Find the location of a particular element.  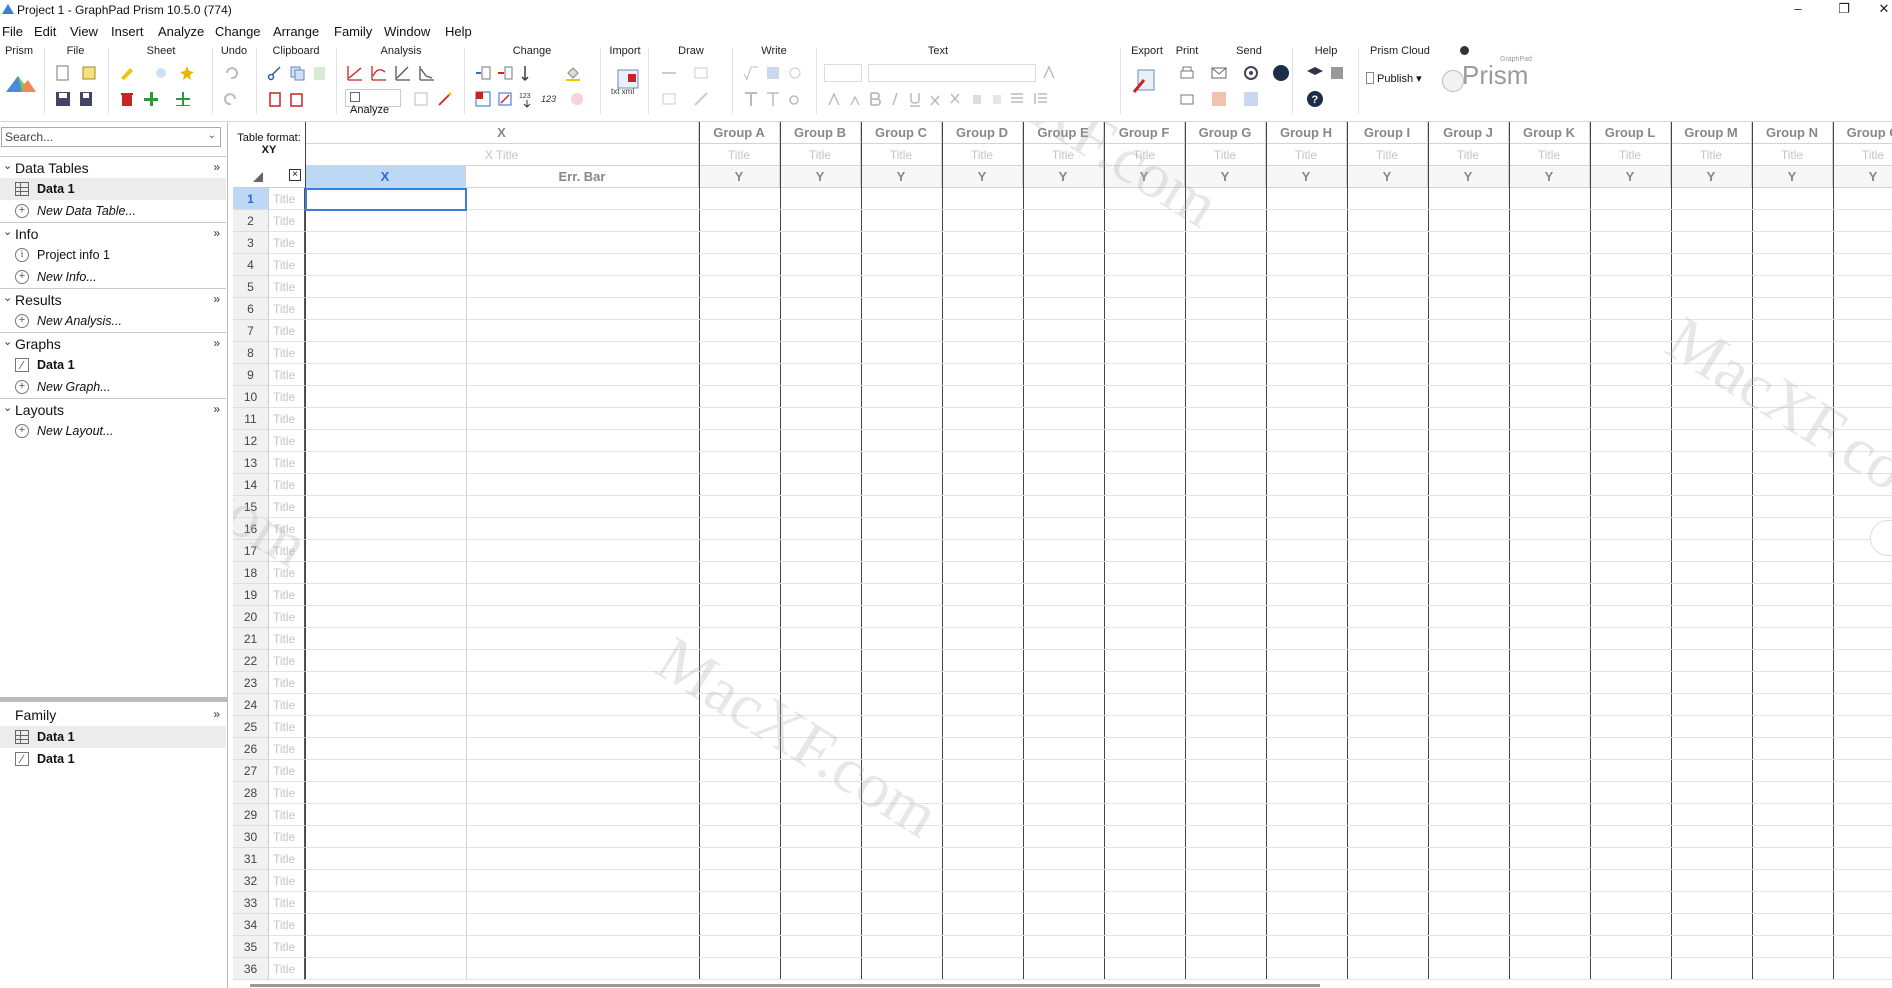

send-gear-icon is located at coordinates (1251, 73).